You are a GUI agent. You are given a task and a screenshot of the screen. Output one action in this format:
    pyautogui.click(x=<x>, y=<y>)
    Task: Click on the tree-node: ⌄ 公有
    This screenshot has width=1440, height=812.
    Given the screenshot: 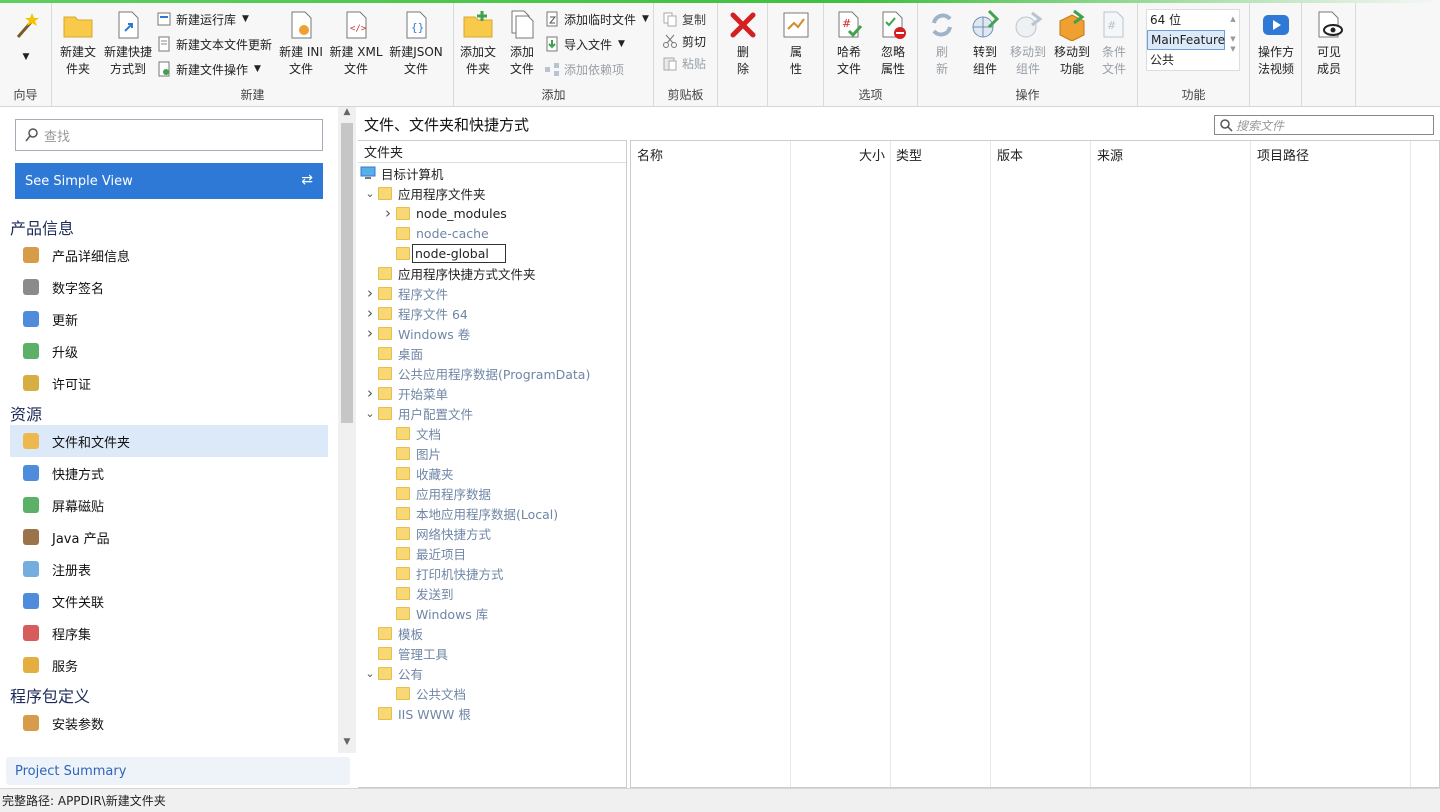 What is the action you would take?
    pyautogui.click(x=392, y=673)
    